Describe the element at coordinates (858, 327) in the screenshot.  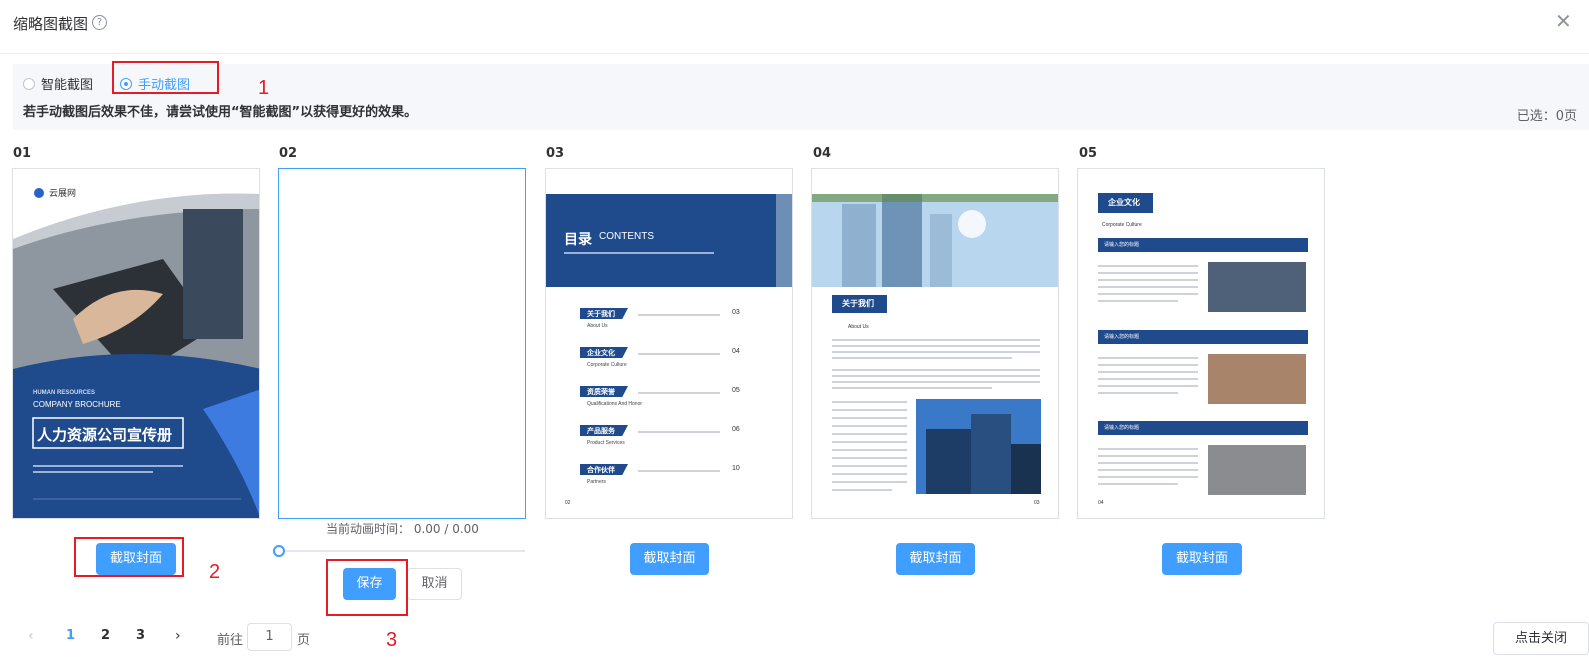
I see `about-subtitle: About Us` at that location.